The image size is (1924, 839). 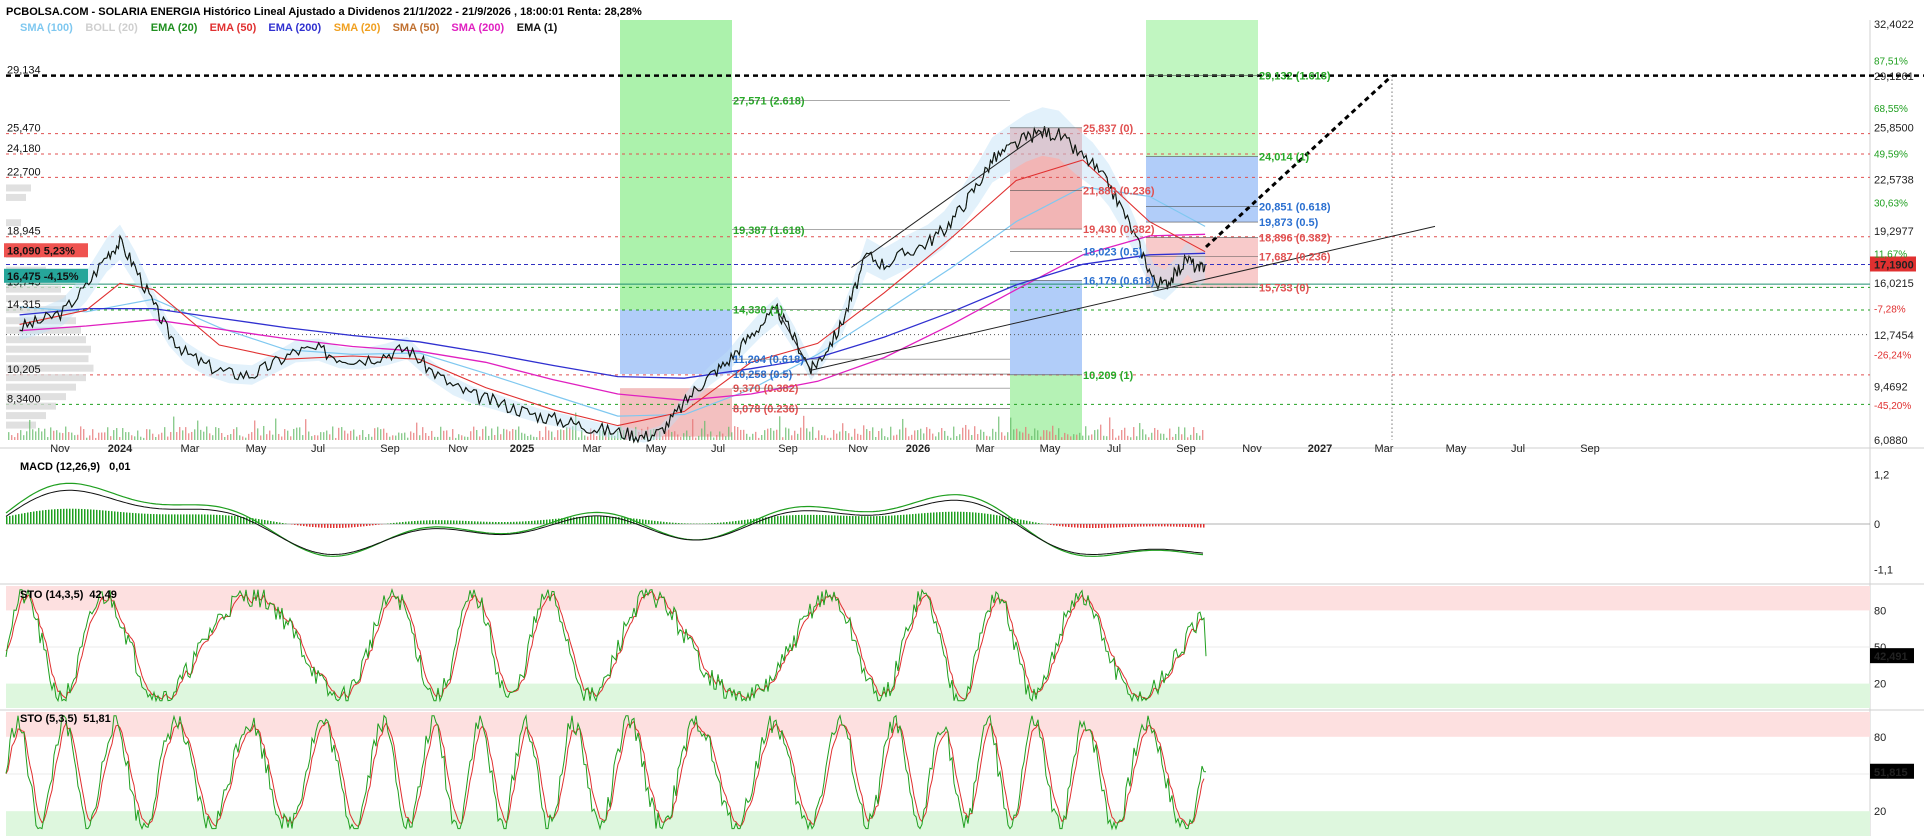 What do you see at coordinates (1108, 376) in the screenshot?
I see `fib-label: 10,209 (1)` at bounding box center [1108, 376].